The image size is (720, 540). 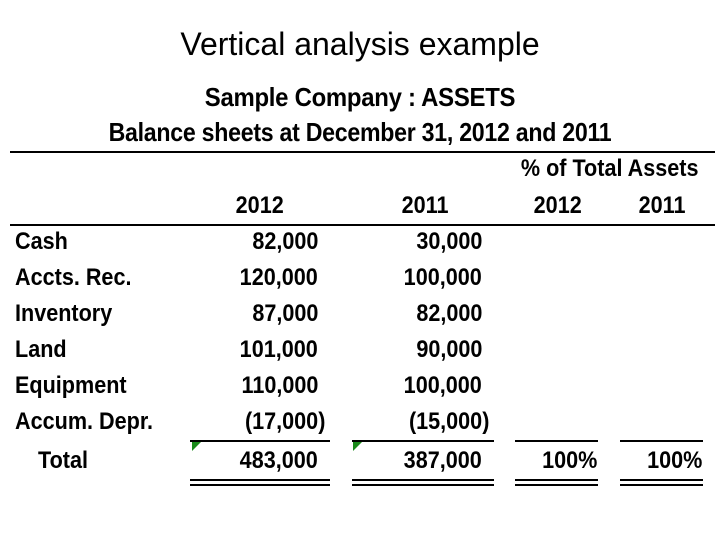 What do you see at coordinates (556, 485) in the screenshot?
I see `double-rule-pct-2012-b` at bounding box center [556, 485].